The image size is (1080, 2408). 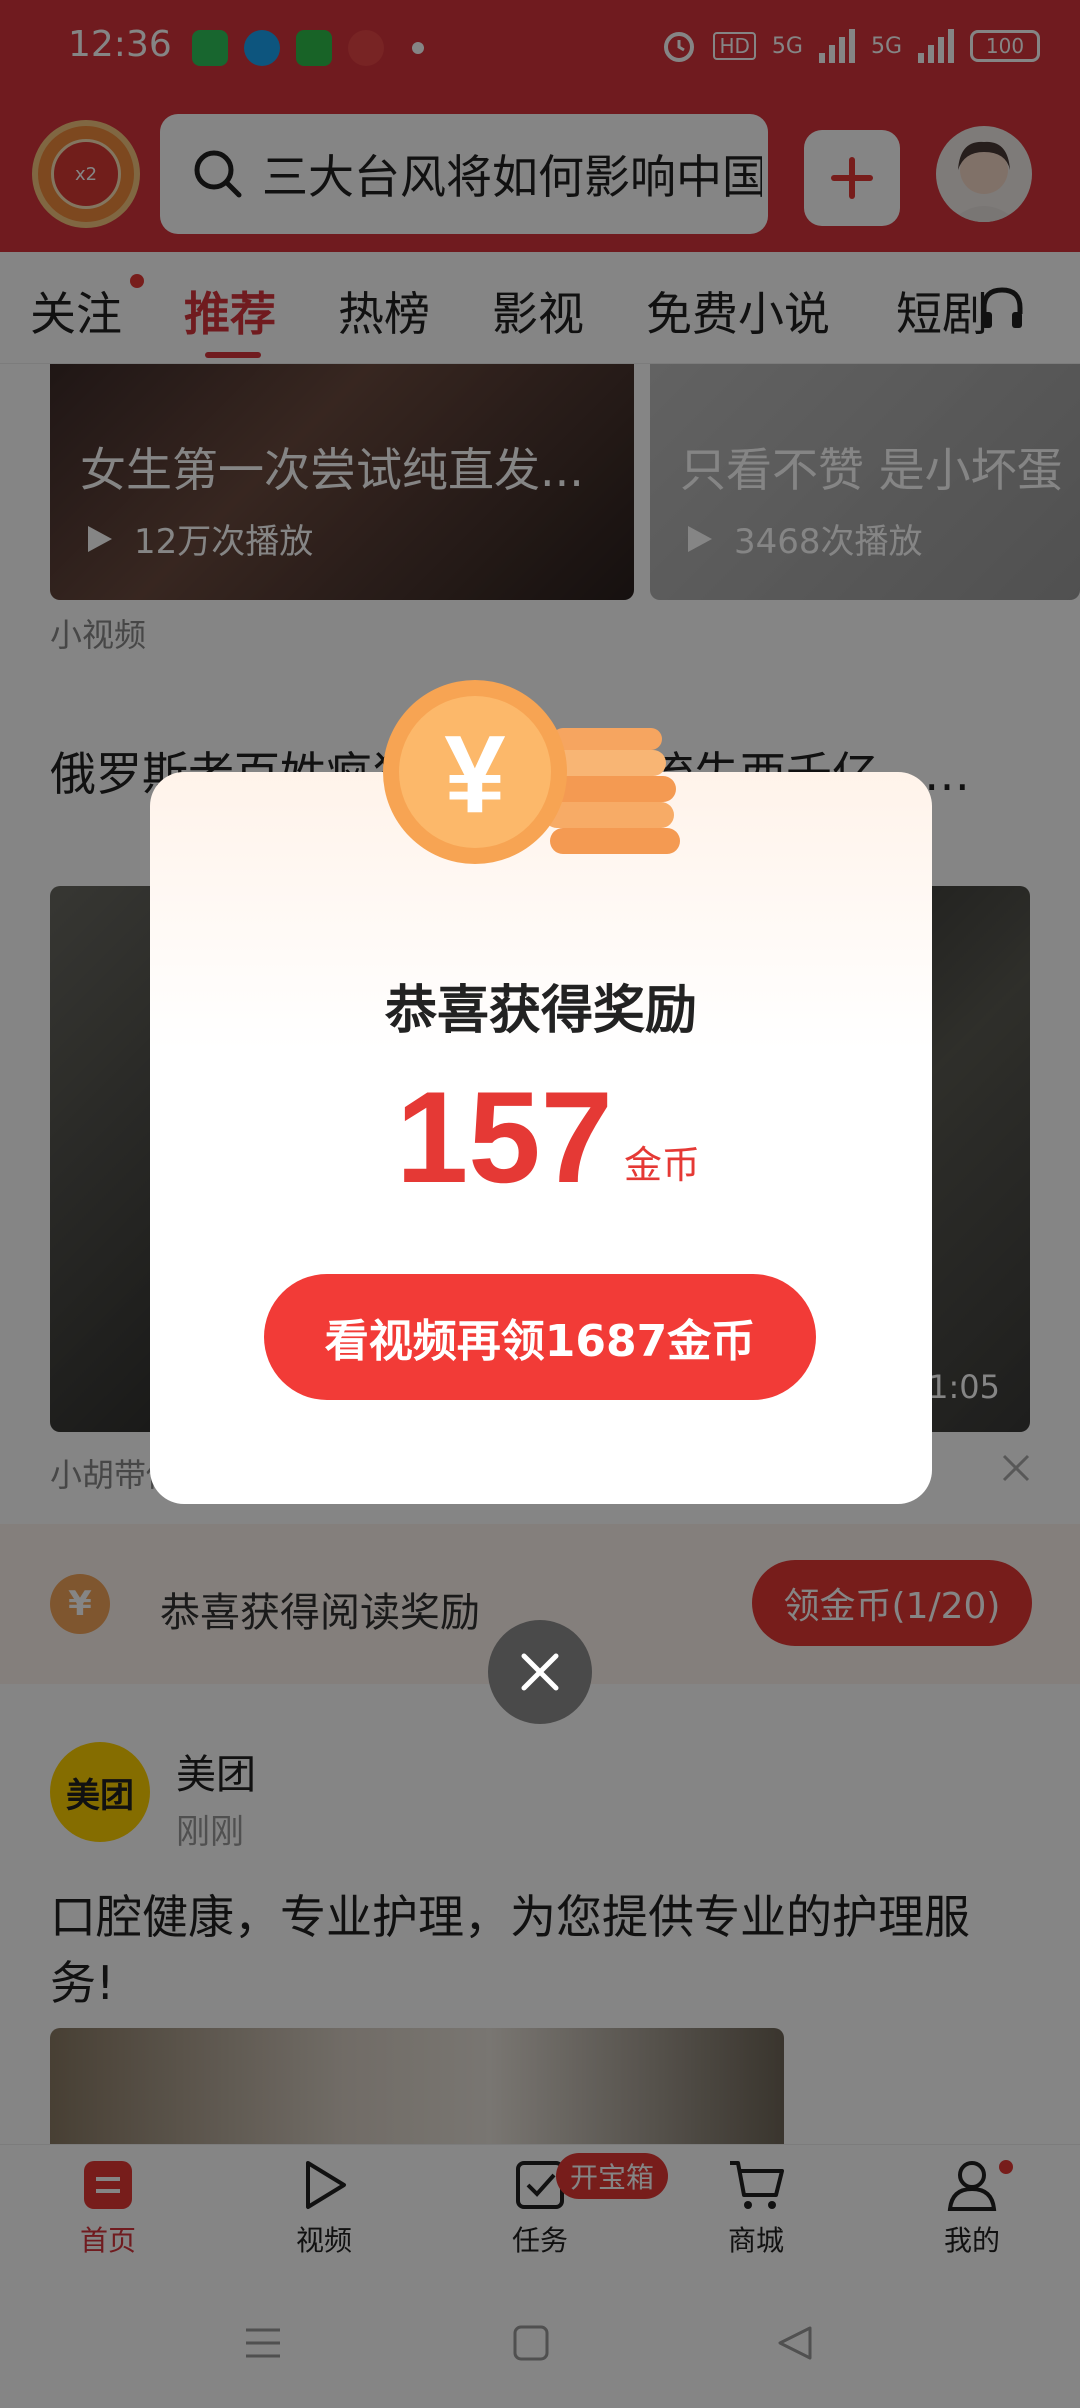 I want to click on modal-title: 恭喜获得奖励, so click(x=540, y=1011).